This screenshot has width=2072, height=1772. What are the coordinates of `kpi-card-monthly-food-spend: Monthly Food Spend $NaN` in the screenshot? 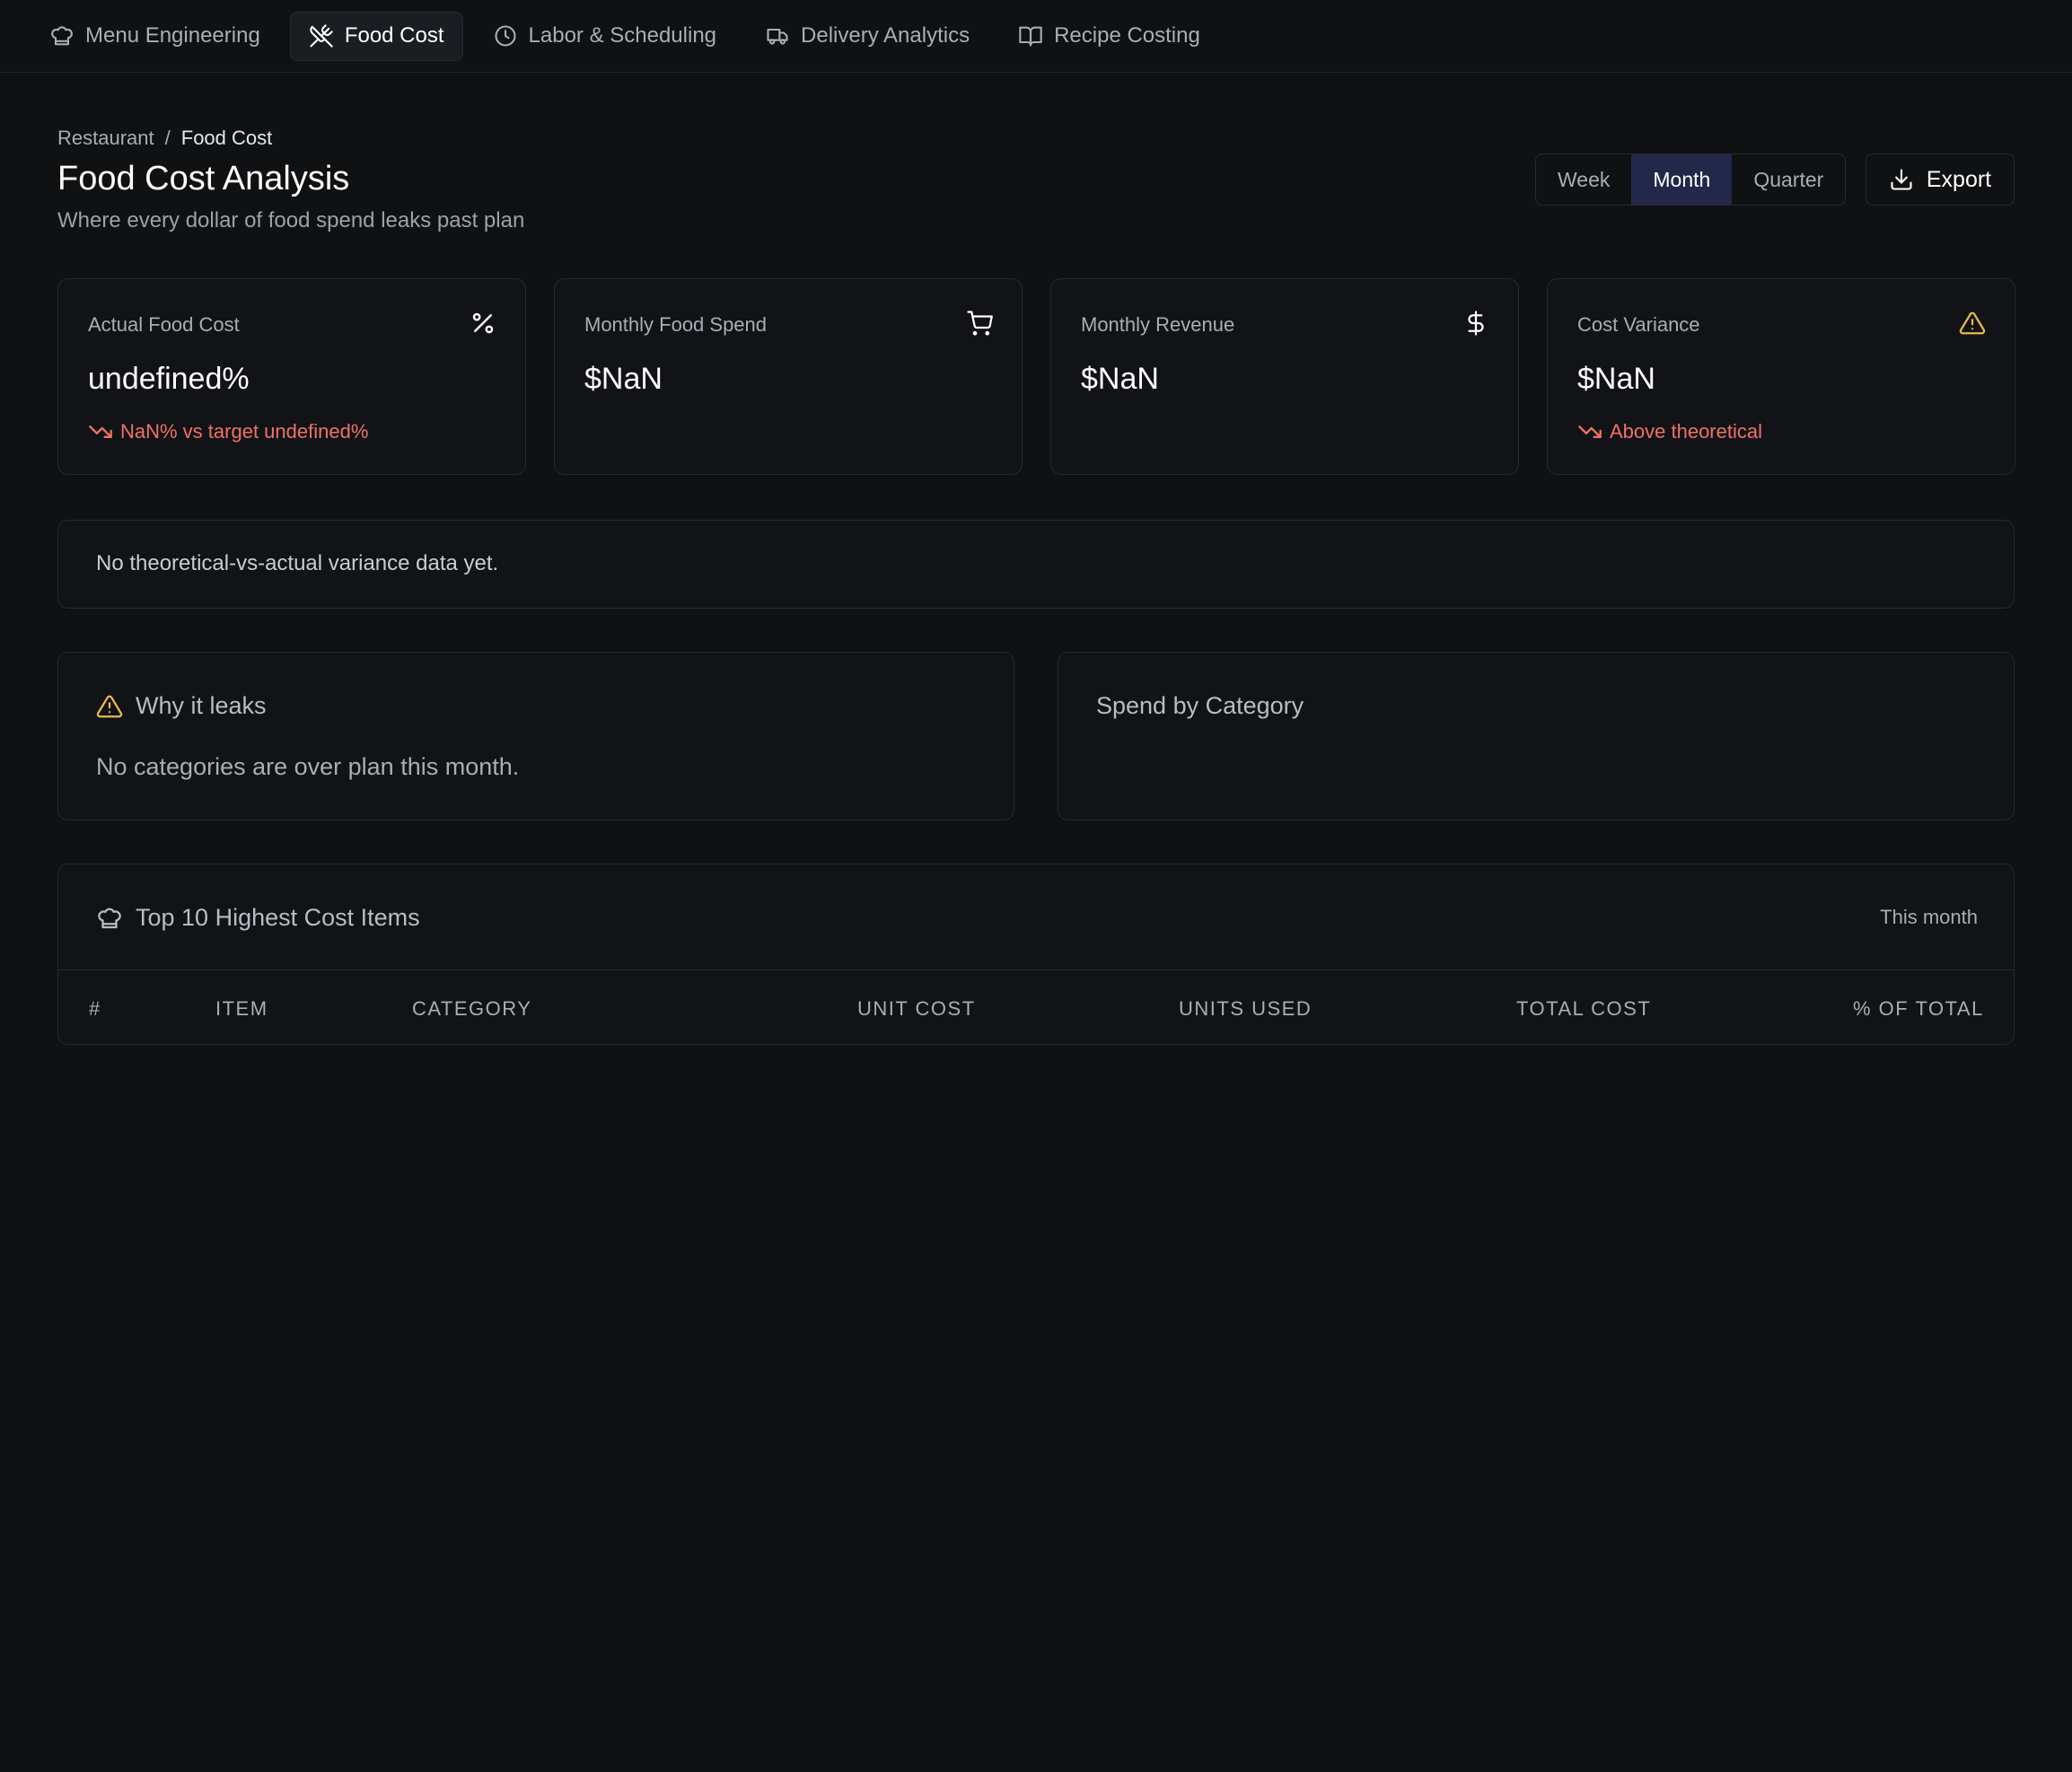 It's located at (788, 376).